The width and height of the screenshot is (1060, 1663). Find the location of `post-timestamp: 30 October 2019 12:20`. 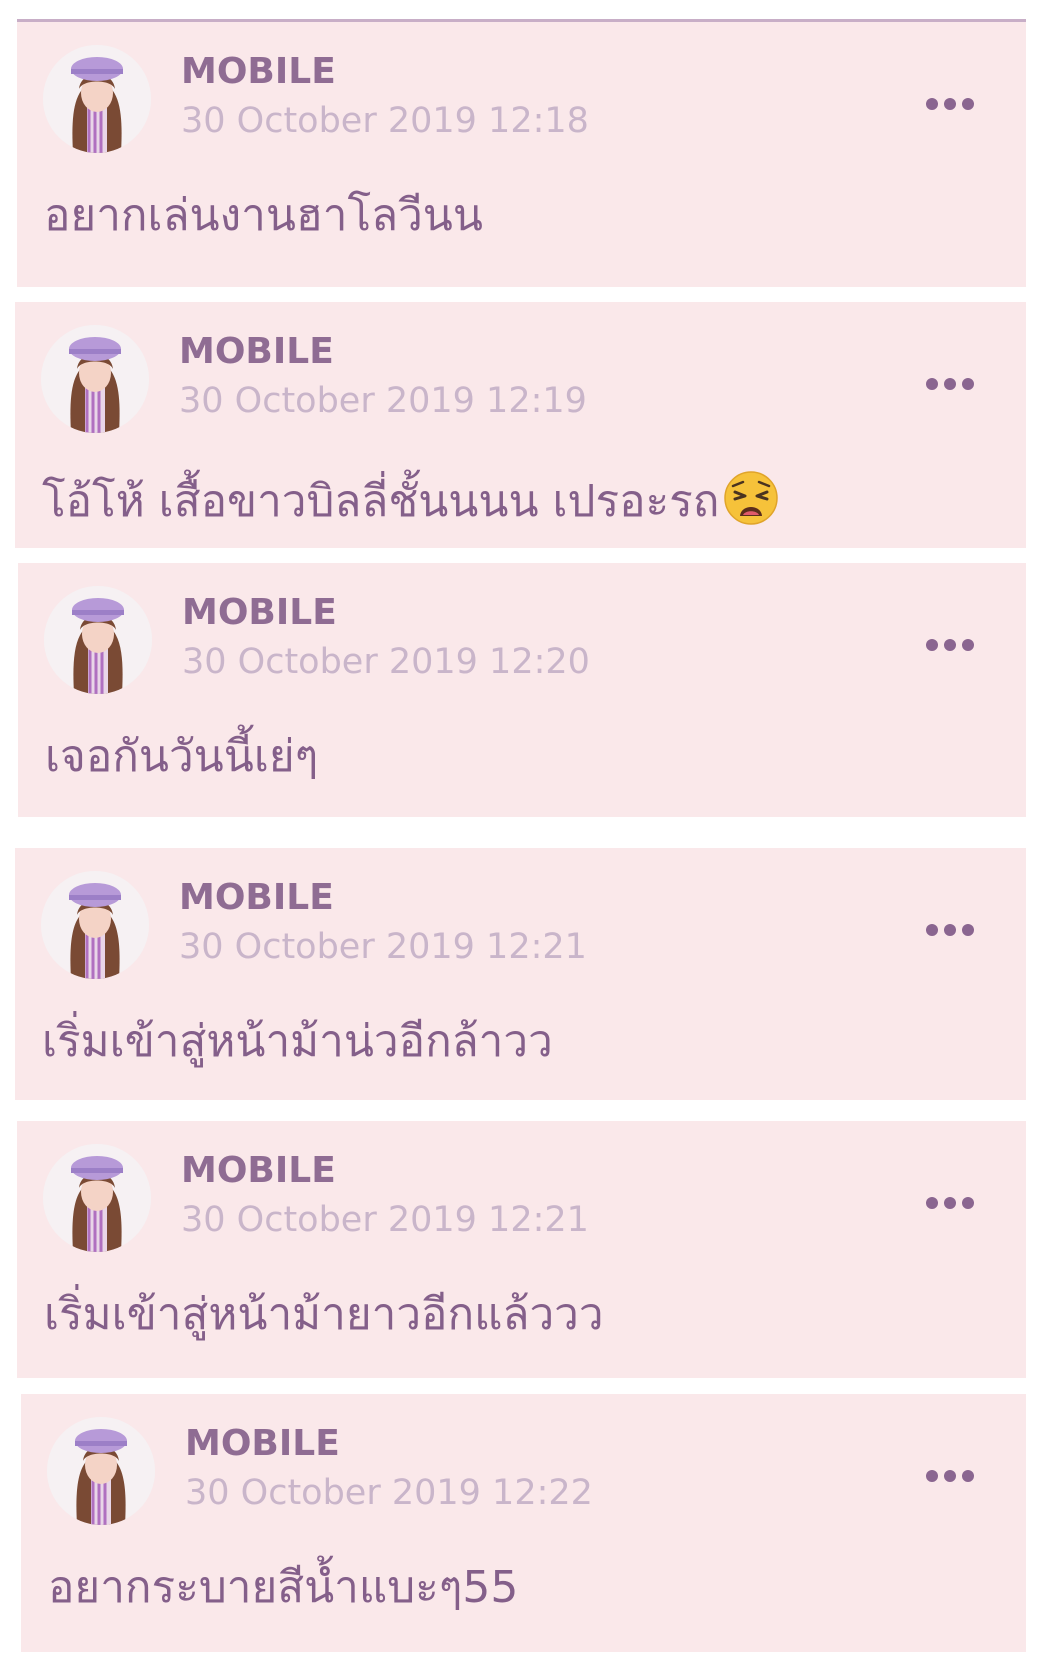

post-timestamp: 30 October 2019 12:20 is located at coordinates (386, 662).